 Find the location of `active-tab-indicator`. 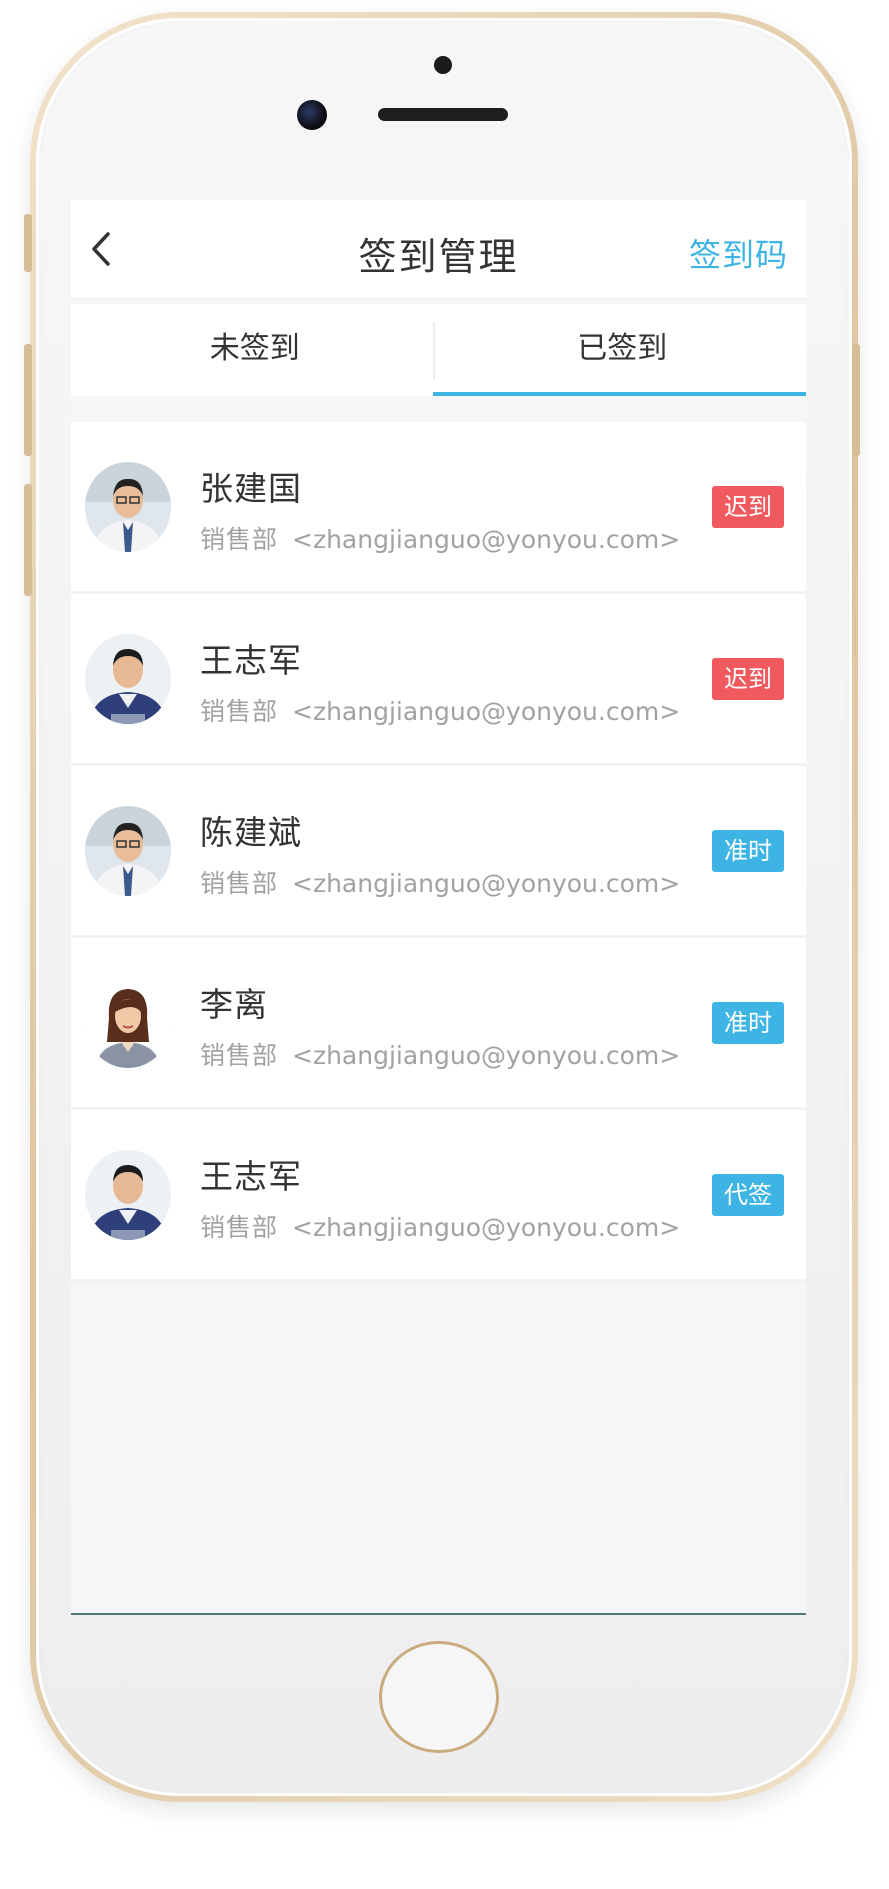

active-tab-indicator is located at coordinates (619, 394).